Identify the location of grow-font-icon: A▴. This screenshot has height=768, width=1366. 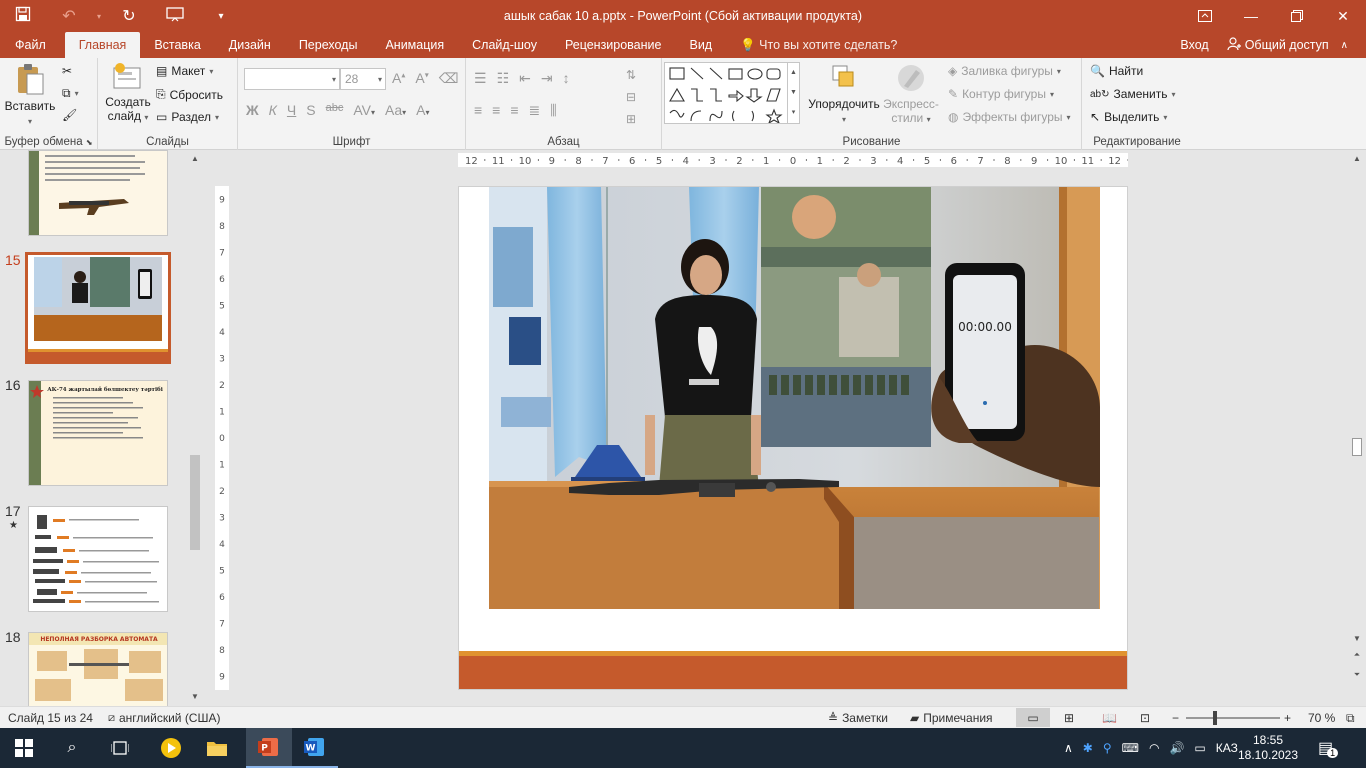
(398, 78).